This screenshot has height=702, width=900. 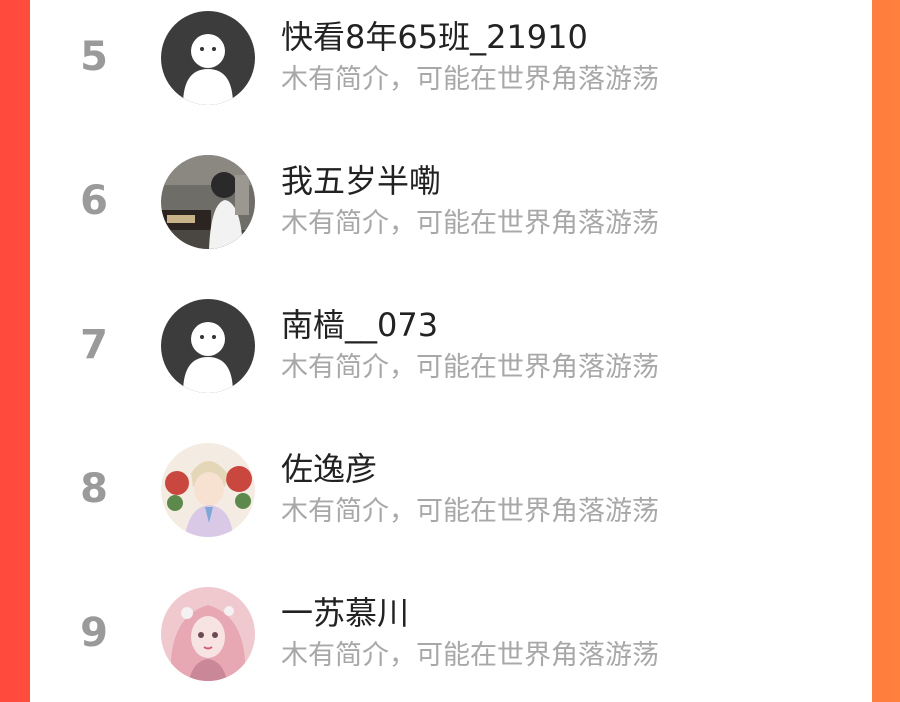 I want to click on list-item: 8 佐逸彦 木有简介，可能在世界角落游荡, so click(x=451, y=489).